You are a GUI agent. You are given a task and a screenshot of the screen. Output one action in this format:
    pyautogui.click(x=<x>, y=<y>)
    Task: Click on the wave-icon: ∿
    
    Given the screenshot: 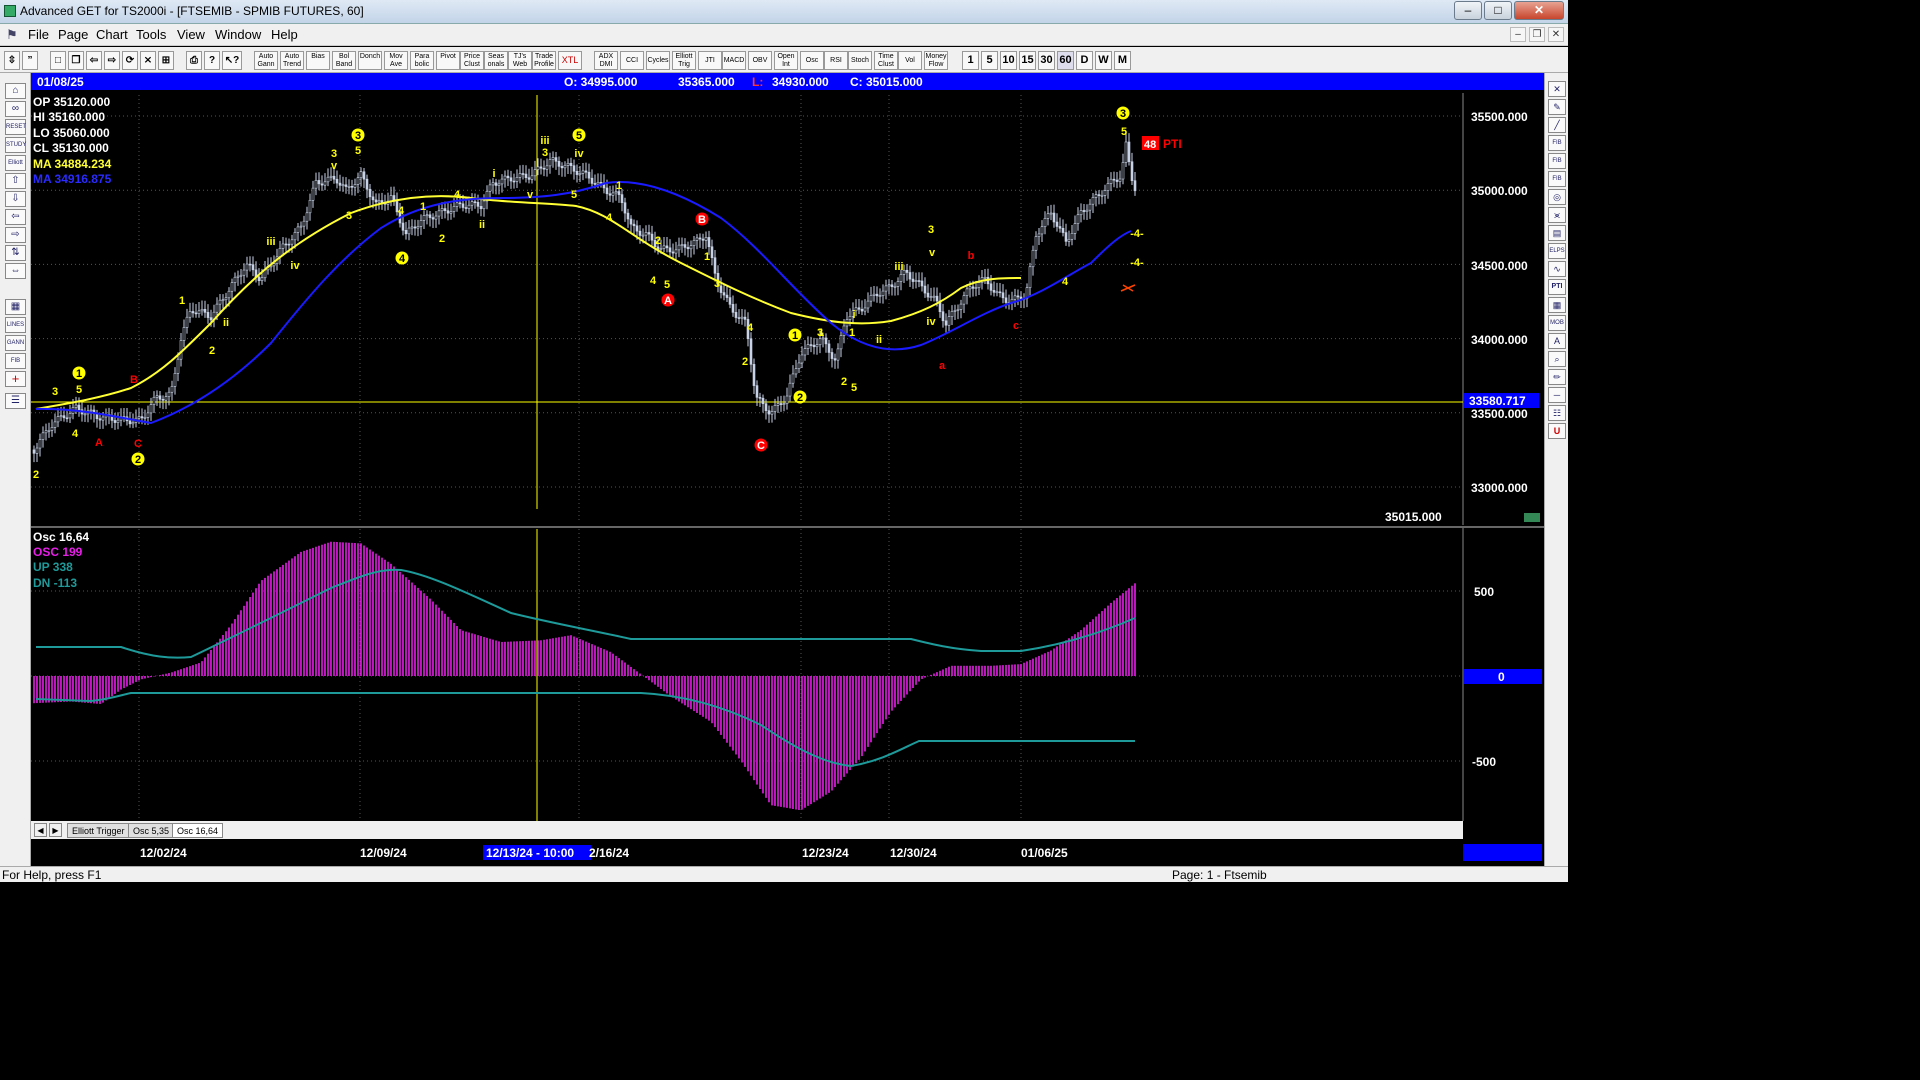 What is the action you would take?
    pyautogui.click(x=1557, y=269)
    